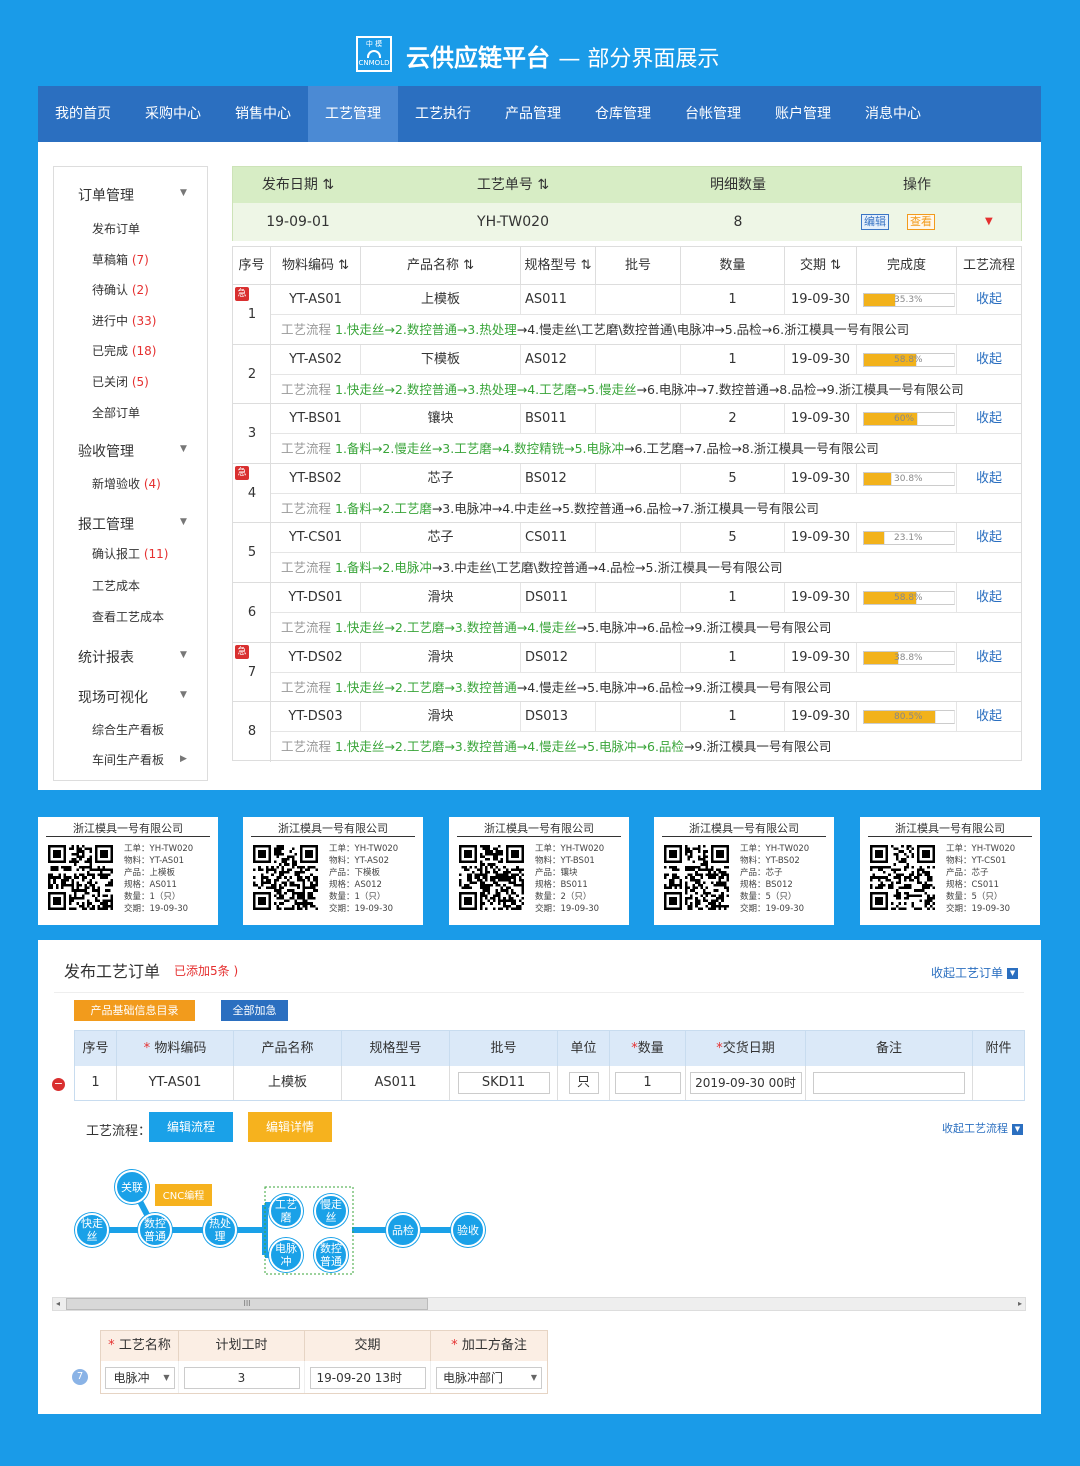 This screenshot has width=1080, height=1466. I want to click on detail-col-2: 产品名称 ⇅, so click(441, 265).